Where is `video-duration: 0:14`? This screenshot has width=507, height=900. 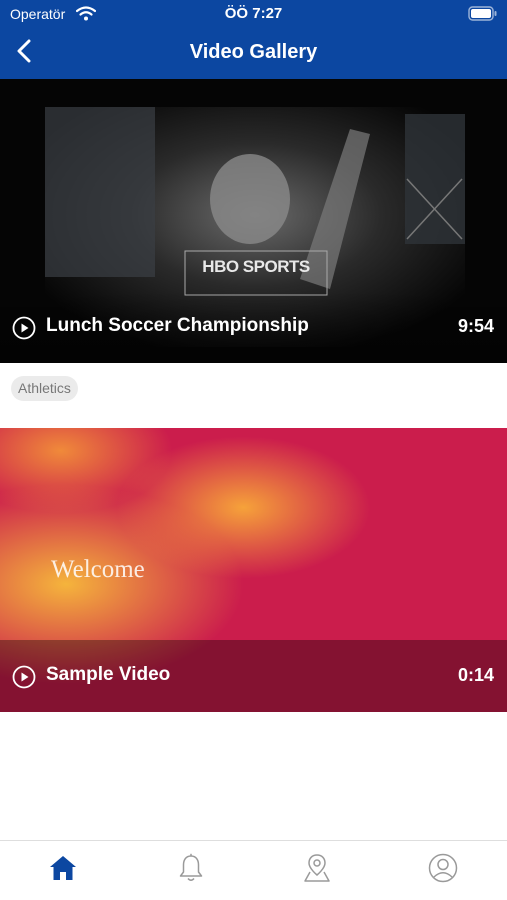
video-duration: 0:14 is located at coordinates (475, 675).